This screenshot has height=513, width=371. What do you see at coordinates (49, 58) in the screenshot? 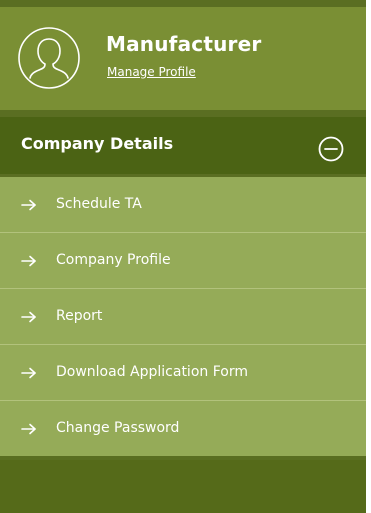
I see `user-outline-icon` at bounding box center [49, 58].